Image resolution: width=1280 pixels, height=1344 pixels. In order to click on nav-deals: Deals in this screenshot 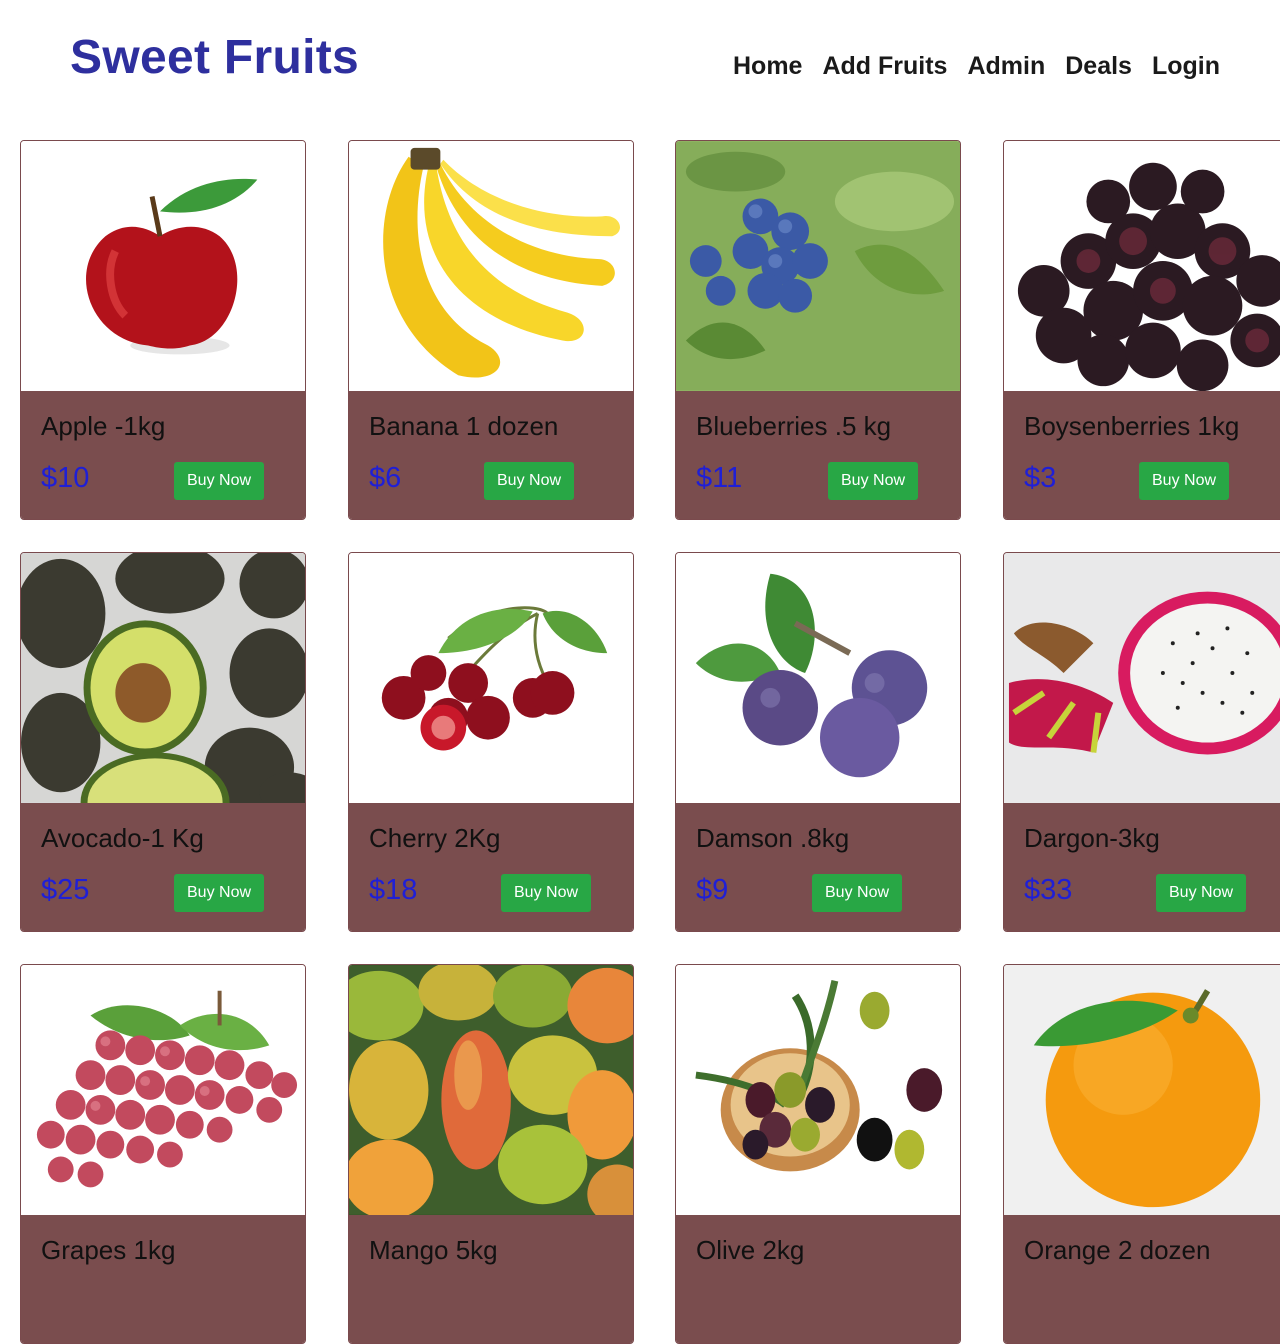, I will do `click(1098, 66)`.